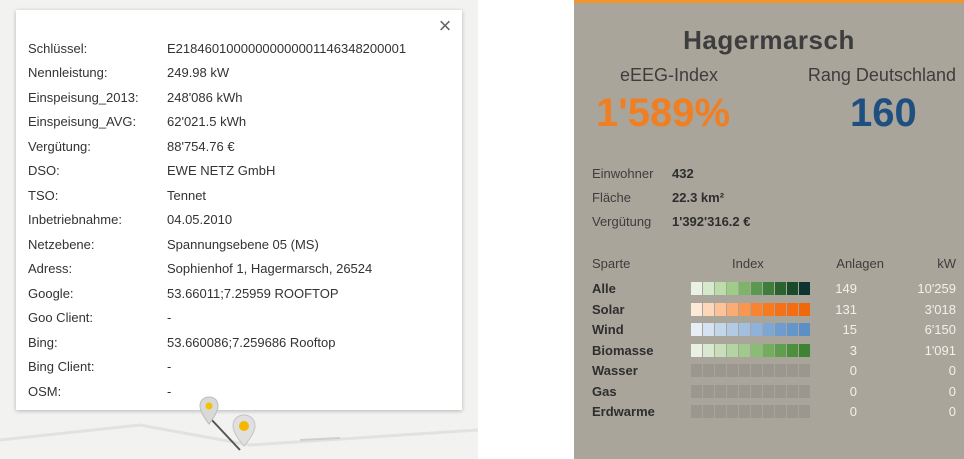 The width and height of the screenshot is (964, 459). Describe the element at coordinates (217, 293) in the screenshot. I see `info-row: Google: 53.66011;7.25959 ROOFTOP` at that location.